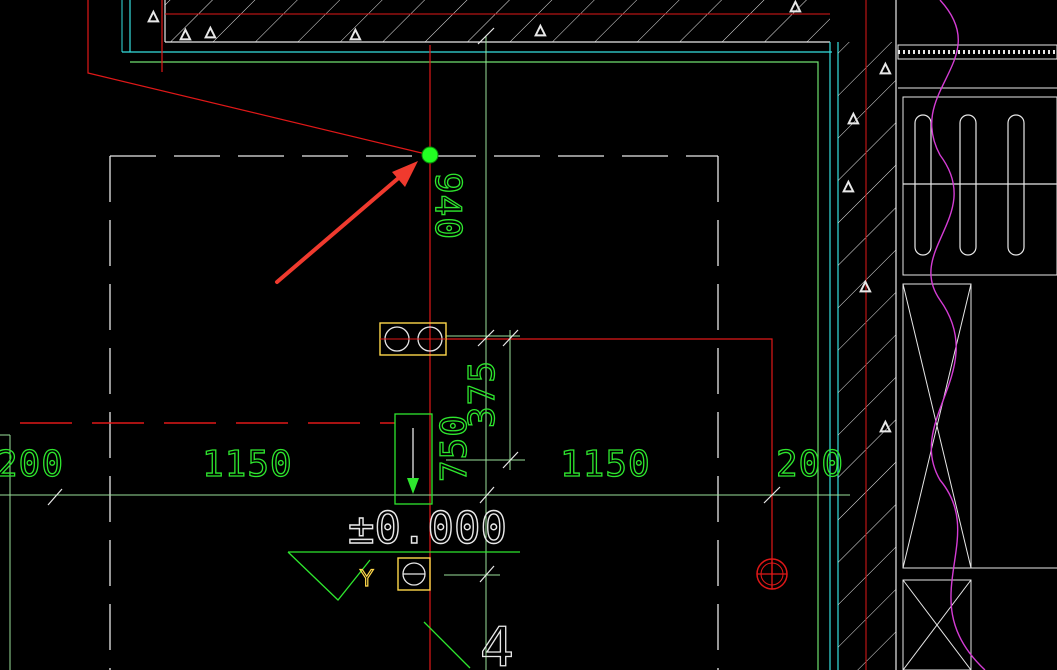 The image size is (1057, 670). What do you see at coordinates (482, 394) in the screenshot?
I see `dim-vertical-375: 375` at bounding box center [482, 394].